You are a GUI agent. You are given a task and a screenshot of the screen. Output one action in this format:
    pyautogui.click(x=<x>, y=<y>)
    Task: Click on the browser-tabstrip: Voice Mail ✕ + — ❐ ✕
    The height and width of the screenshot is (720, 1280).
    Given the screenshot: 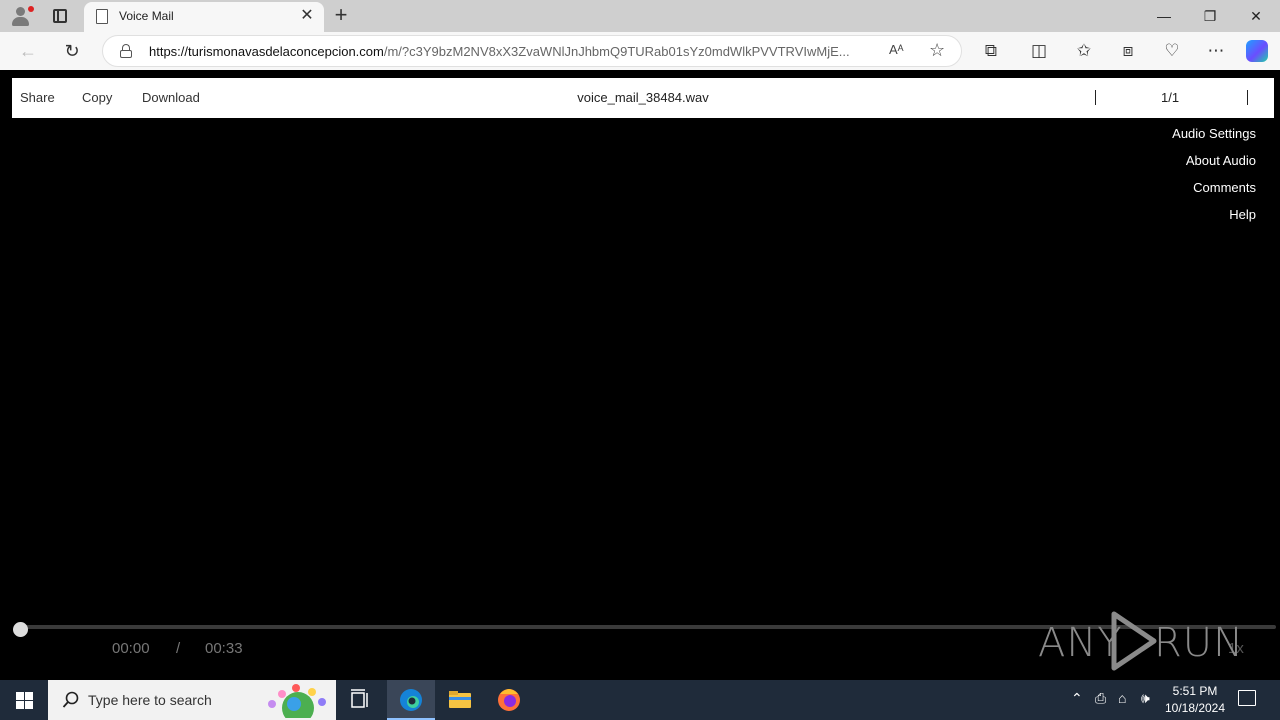 What is the action you would take?
    pyautogui.click(x=640, y=16)
    